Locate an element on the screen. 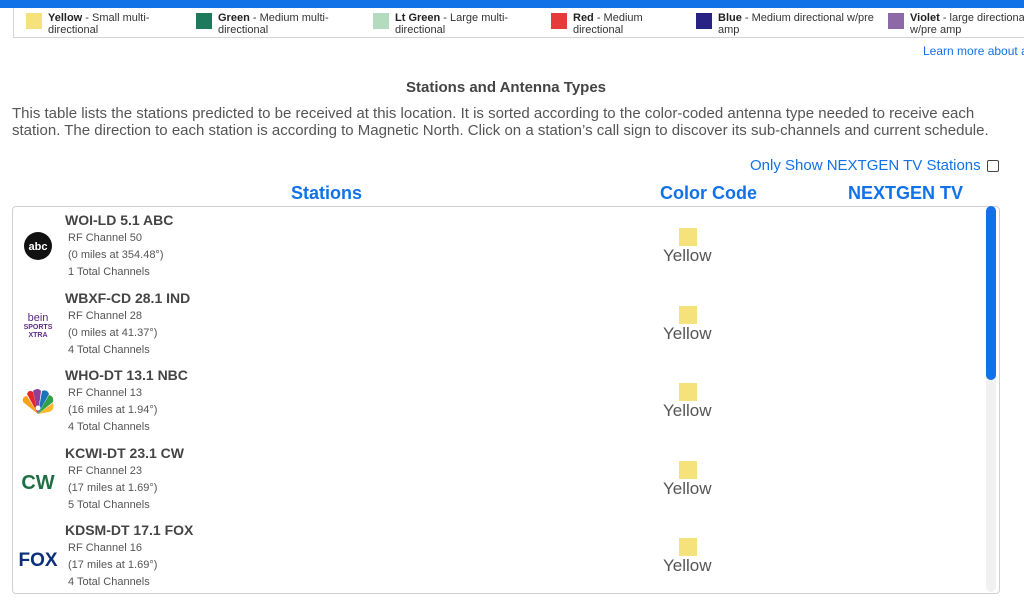  table-scrollbar is located at coordinates (991, 400).